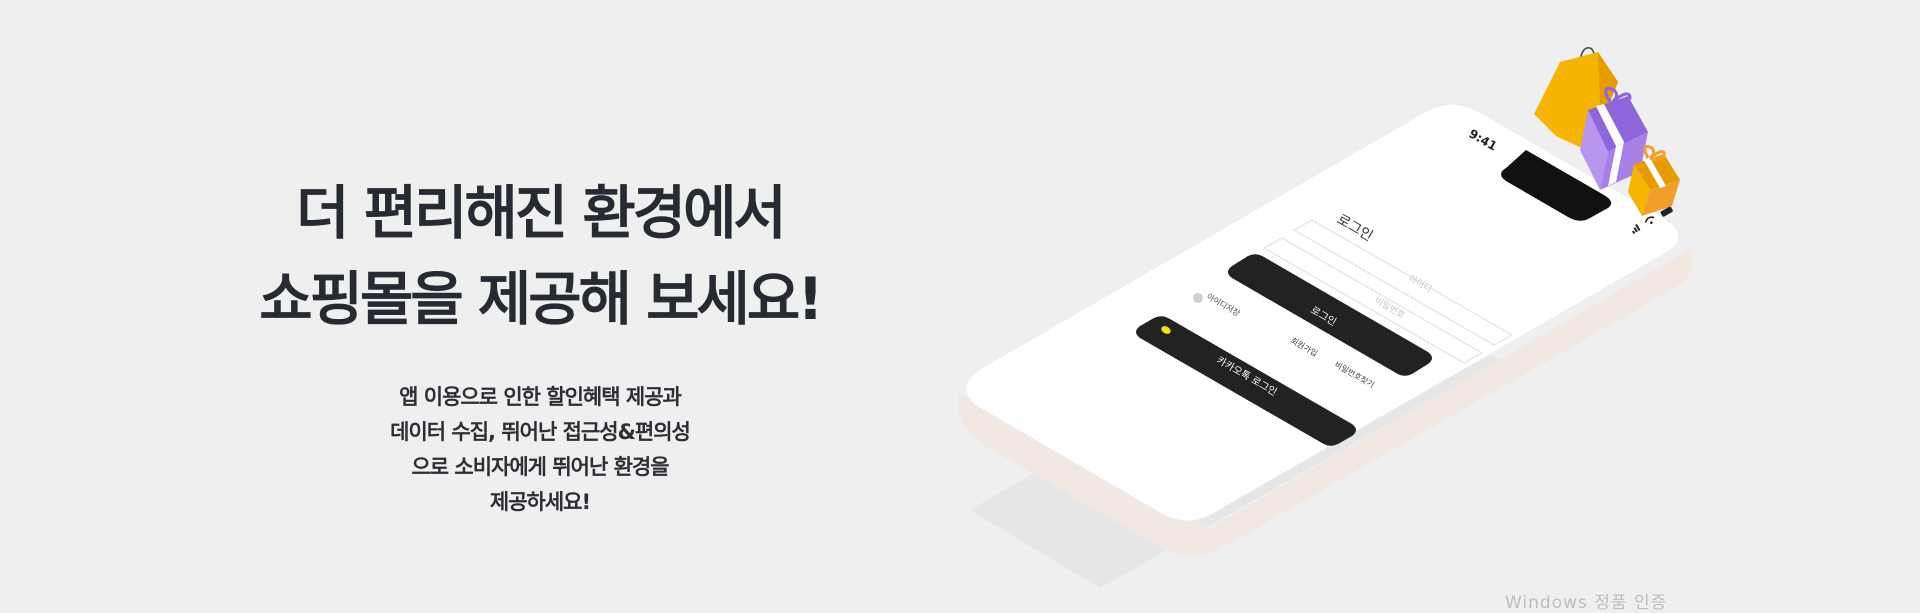 The image size is (1920, 613). I want to click on headline-line-1: 더 편리해진 환경에서, so click(541, 213).